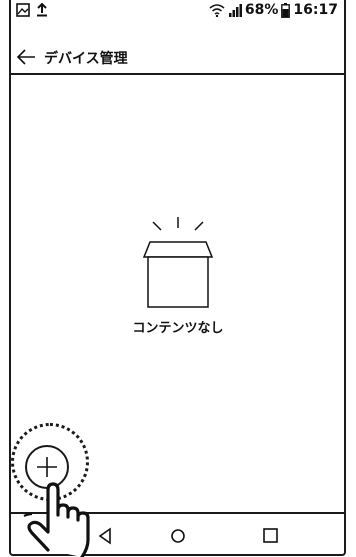  I want to click on battery-percent: 68%, so click(261, 10).